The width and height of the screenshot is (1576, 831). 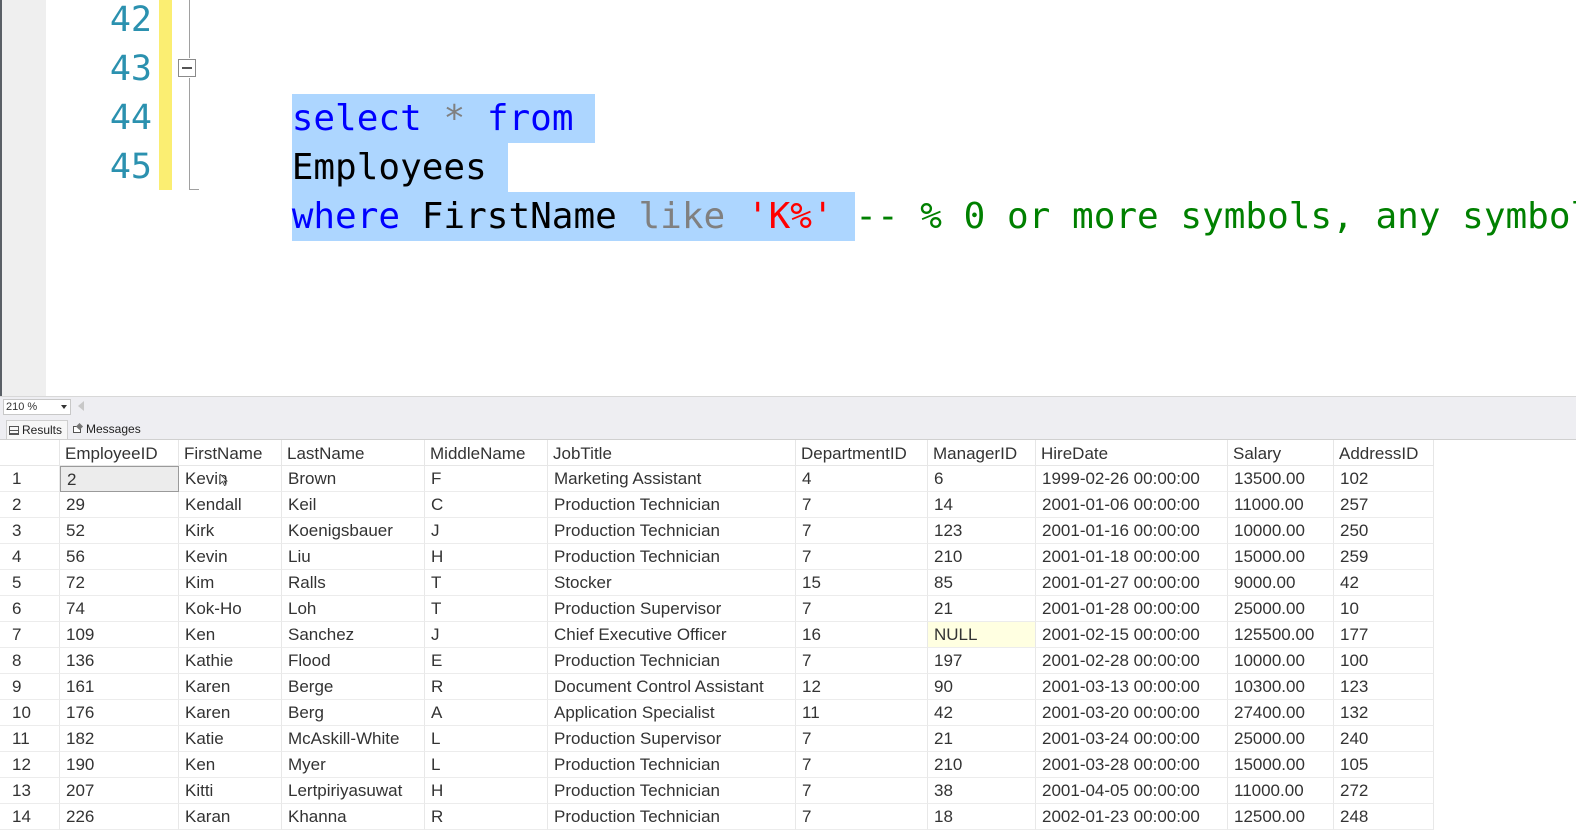 I want to click on tab-results: Results, so click(x=37, y=429).